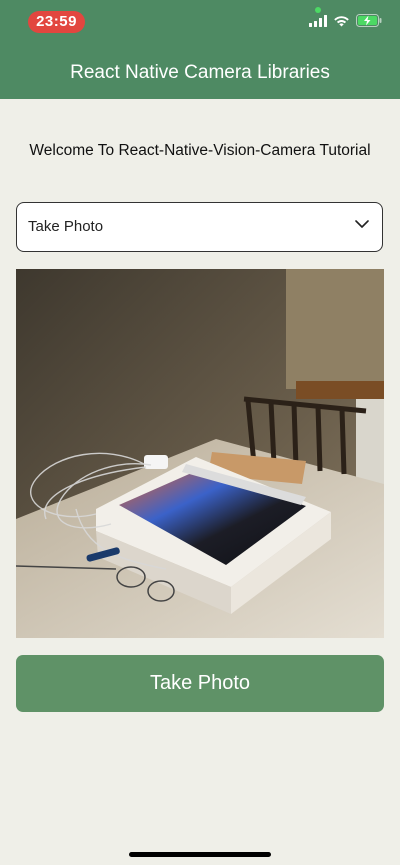 This screenshot has width=400, height=865. I want to click on wifi-icon, so click(341, 20).